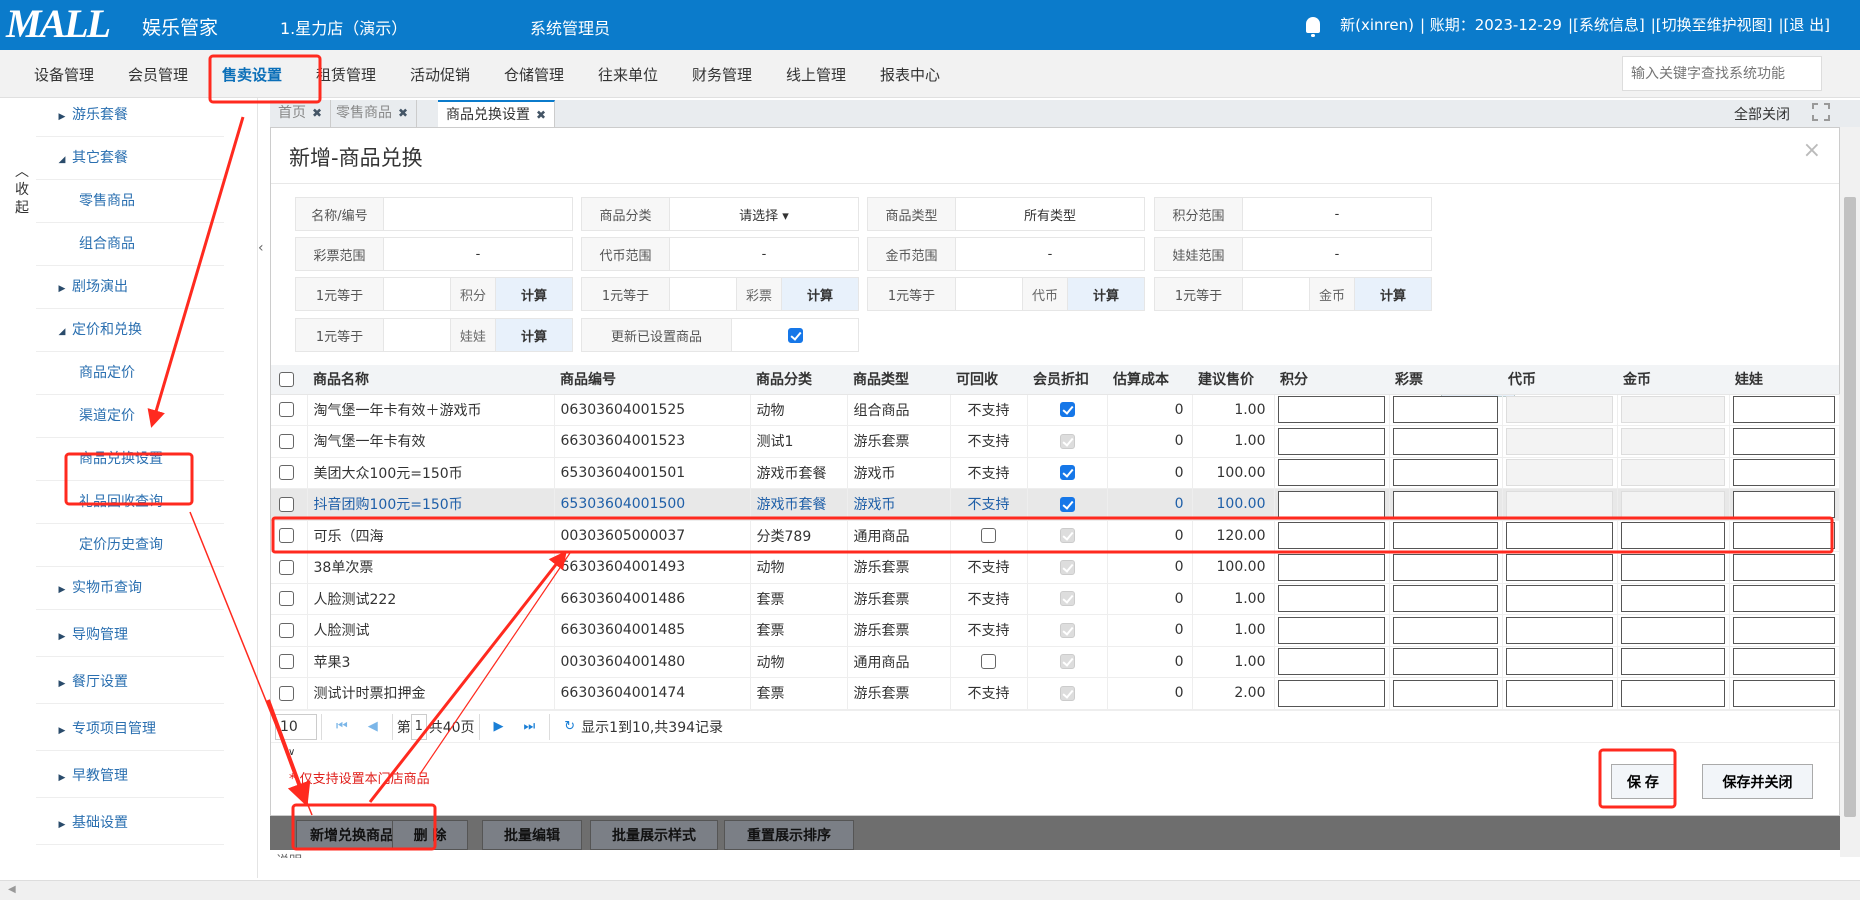 The image size is (1860, 900). What do you see at coordinates (1050, 214) in the screenshot?
I see `field-value: 所有类型` at bounding box center [1050, 214].